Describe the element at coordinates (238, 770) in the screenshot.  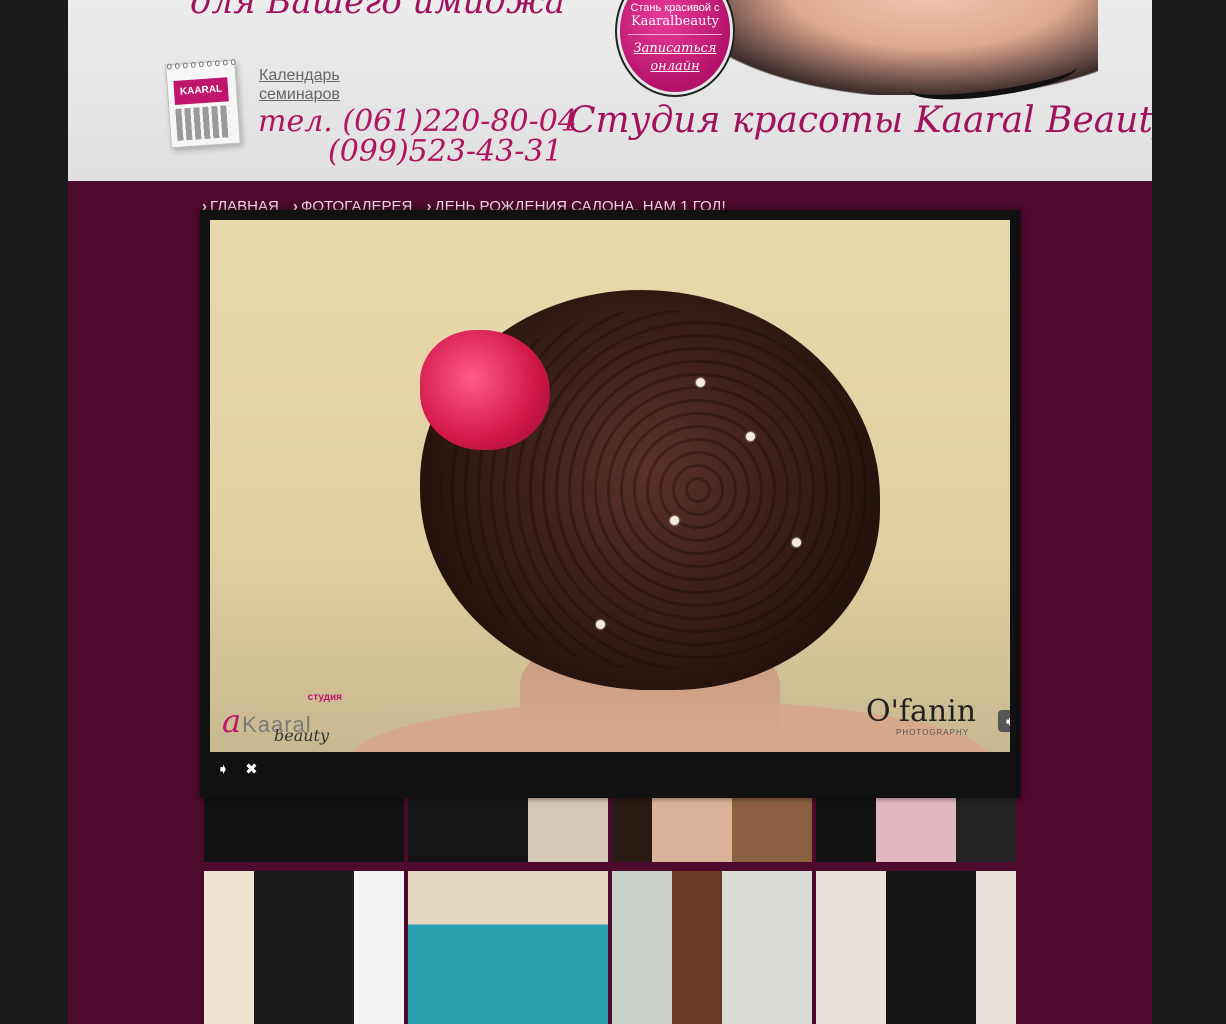
I see `lightbox-controls: ➧ ✖` at that location.